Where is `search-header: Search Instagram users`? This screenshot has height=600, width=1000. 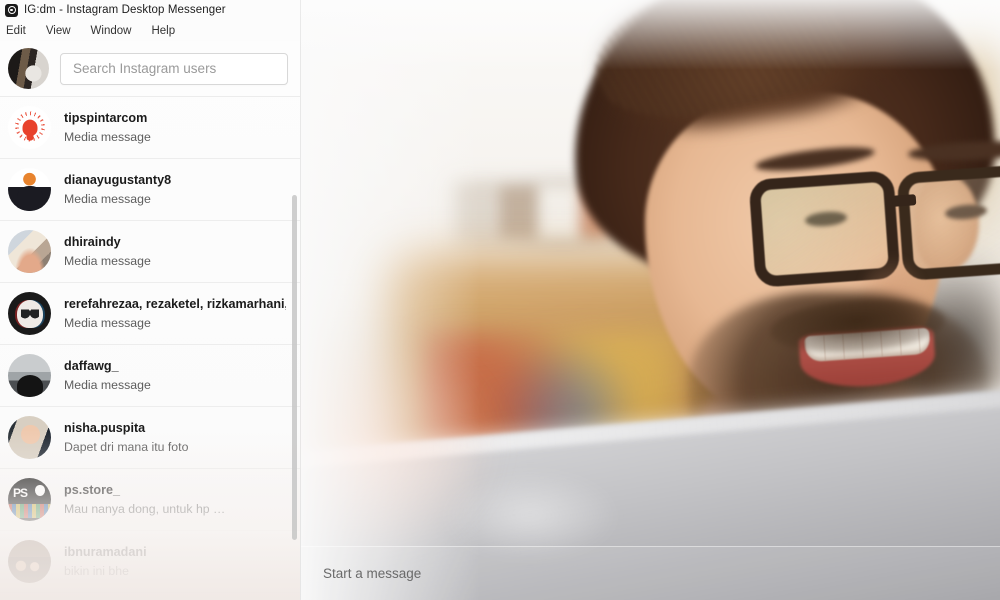 search-header: Search Instagram users is located at coordinates (150, 68).